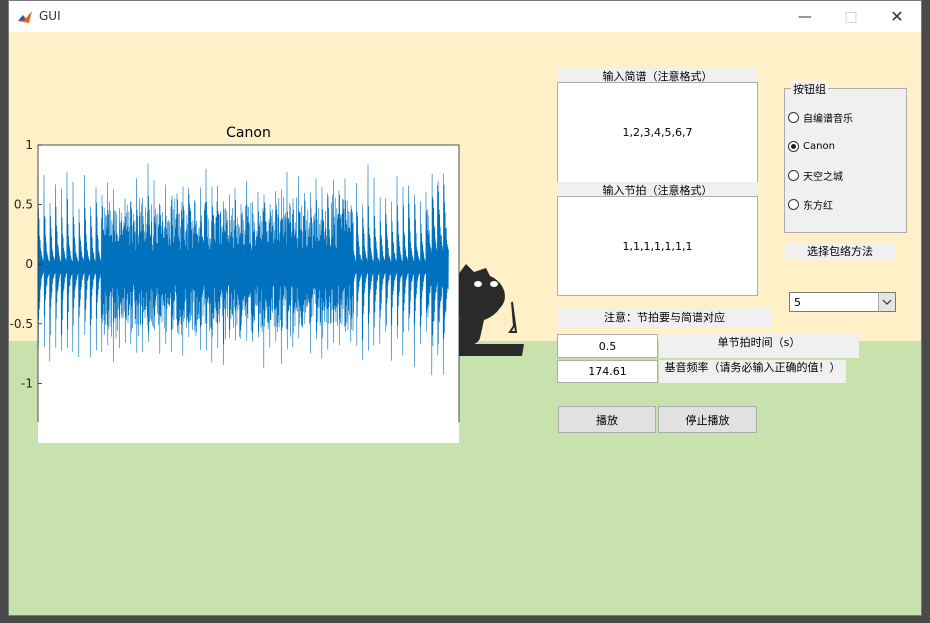 The width and height of the screenshot is (930, 623). I want to click on button-group: 按钮组 自编谱音乐 Canon 天空之城 东方红, so click(845, 157).